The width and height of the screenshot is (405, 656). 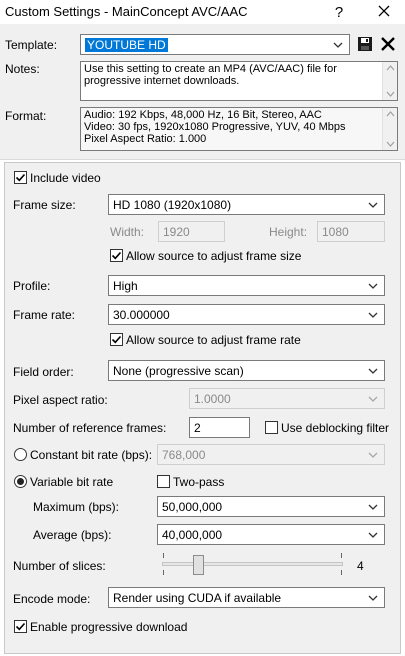 What do you see at coordinates (246, 370) in the screenshot?
I see `field-order-combo: None (progressive scan)` at bounding box center [246, 370].